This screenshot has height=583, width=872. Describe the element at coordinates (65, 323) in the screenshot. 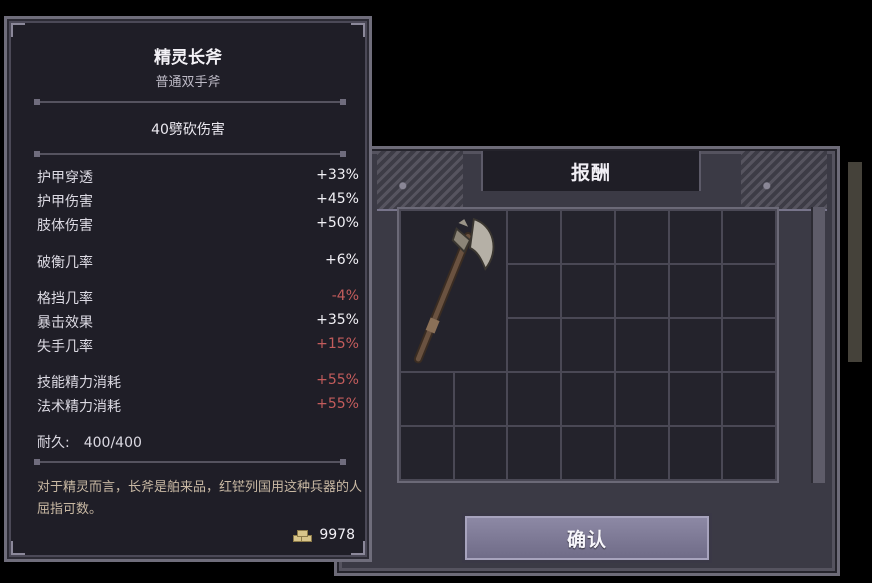

I see `stat-label: 暴击效果` at that location.